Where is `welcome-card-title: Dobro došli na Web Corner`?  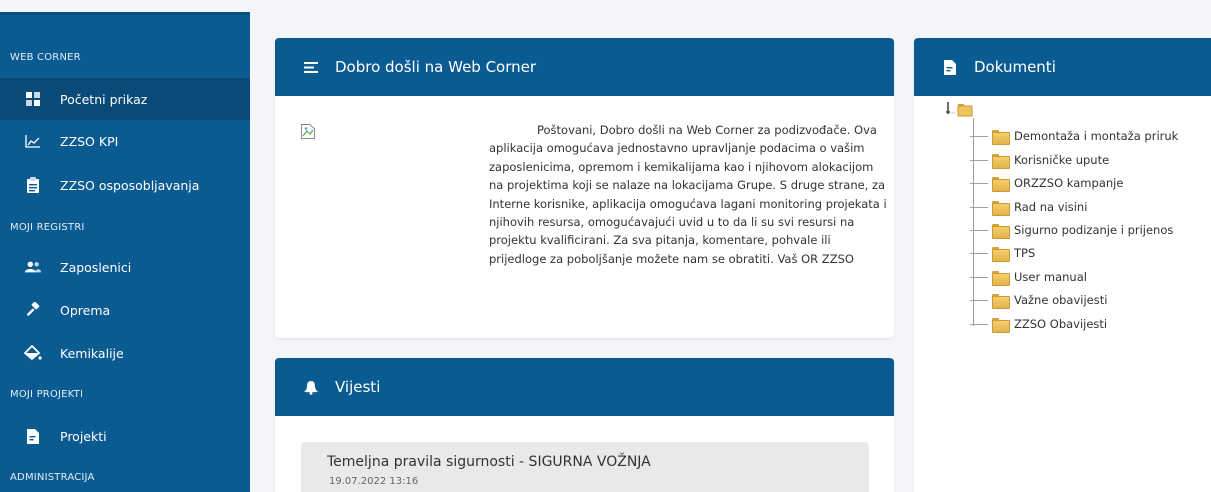 welcome-card-title: Dobro došli na Web Corner is located at coordinates (436, 67).